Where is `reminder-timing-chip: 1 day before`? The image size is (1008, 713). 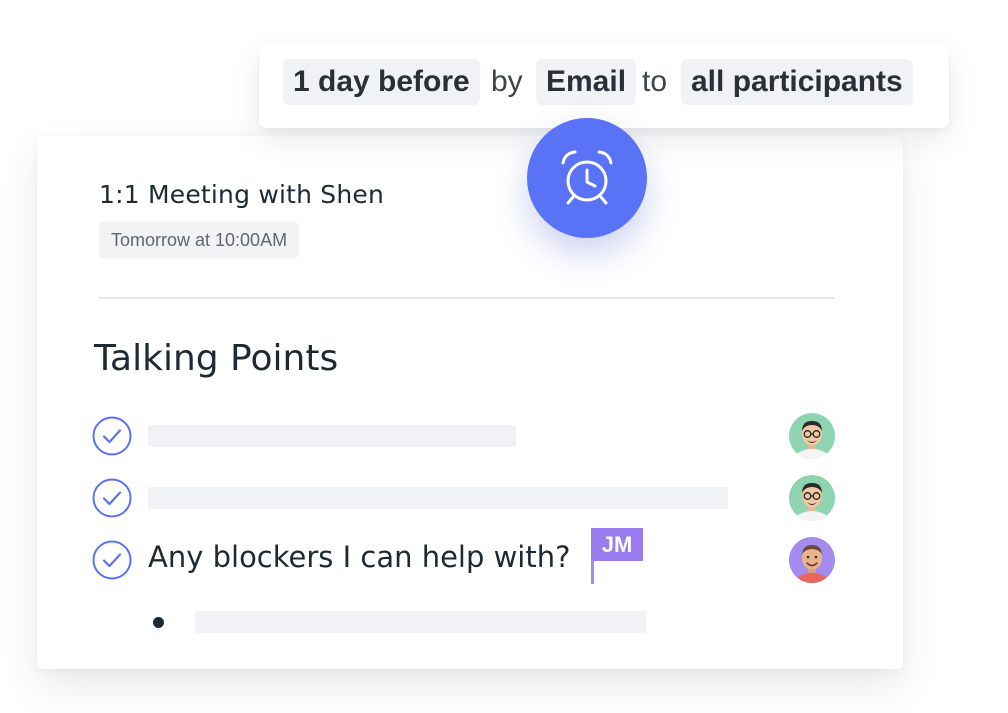 reminder-timing-chip: 1 day before is located at coordinates (381, 82).